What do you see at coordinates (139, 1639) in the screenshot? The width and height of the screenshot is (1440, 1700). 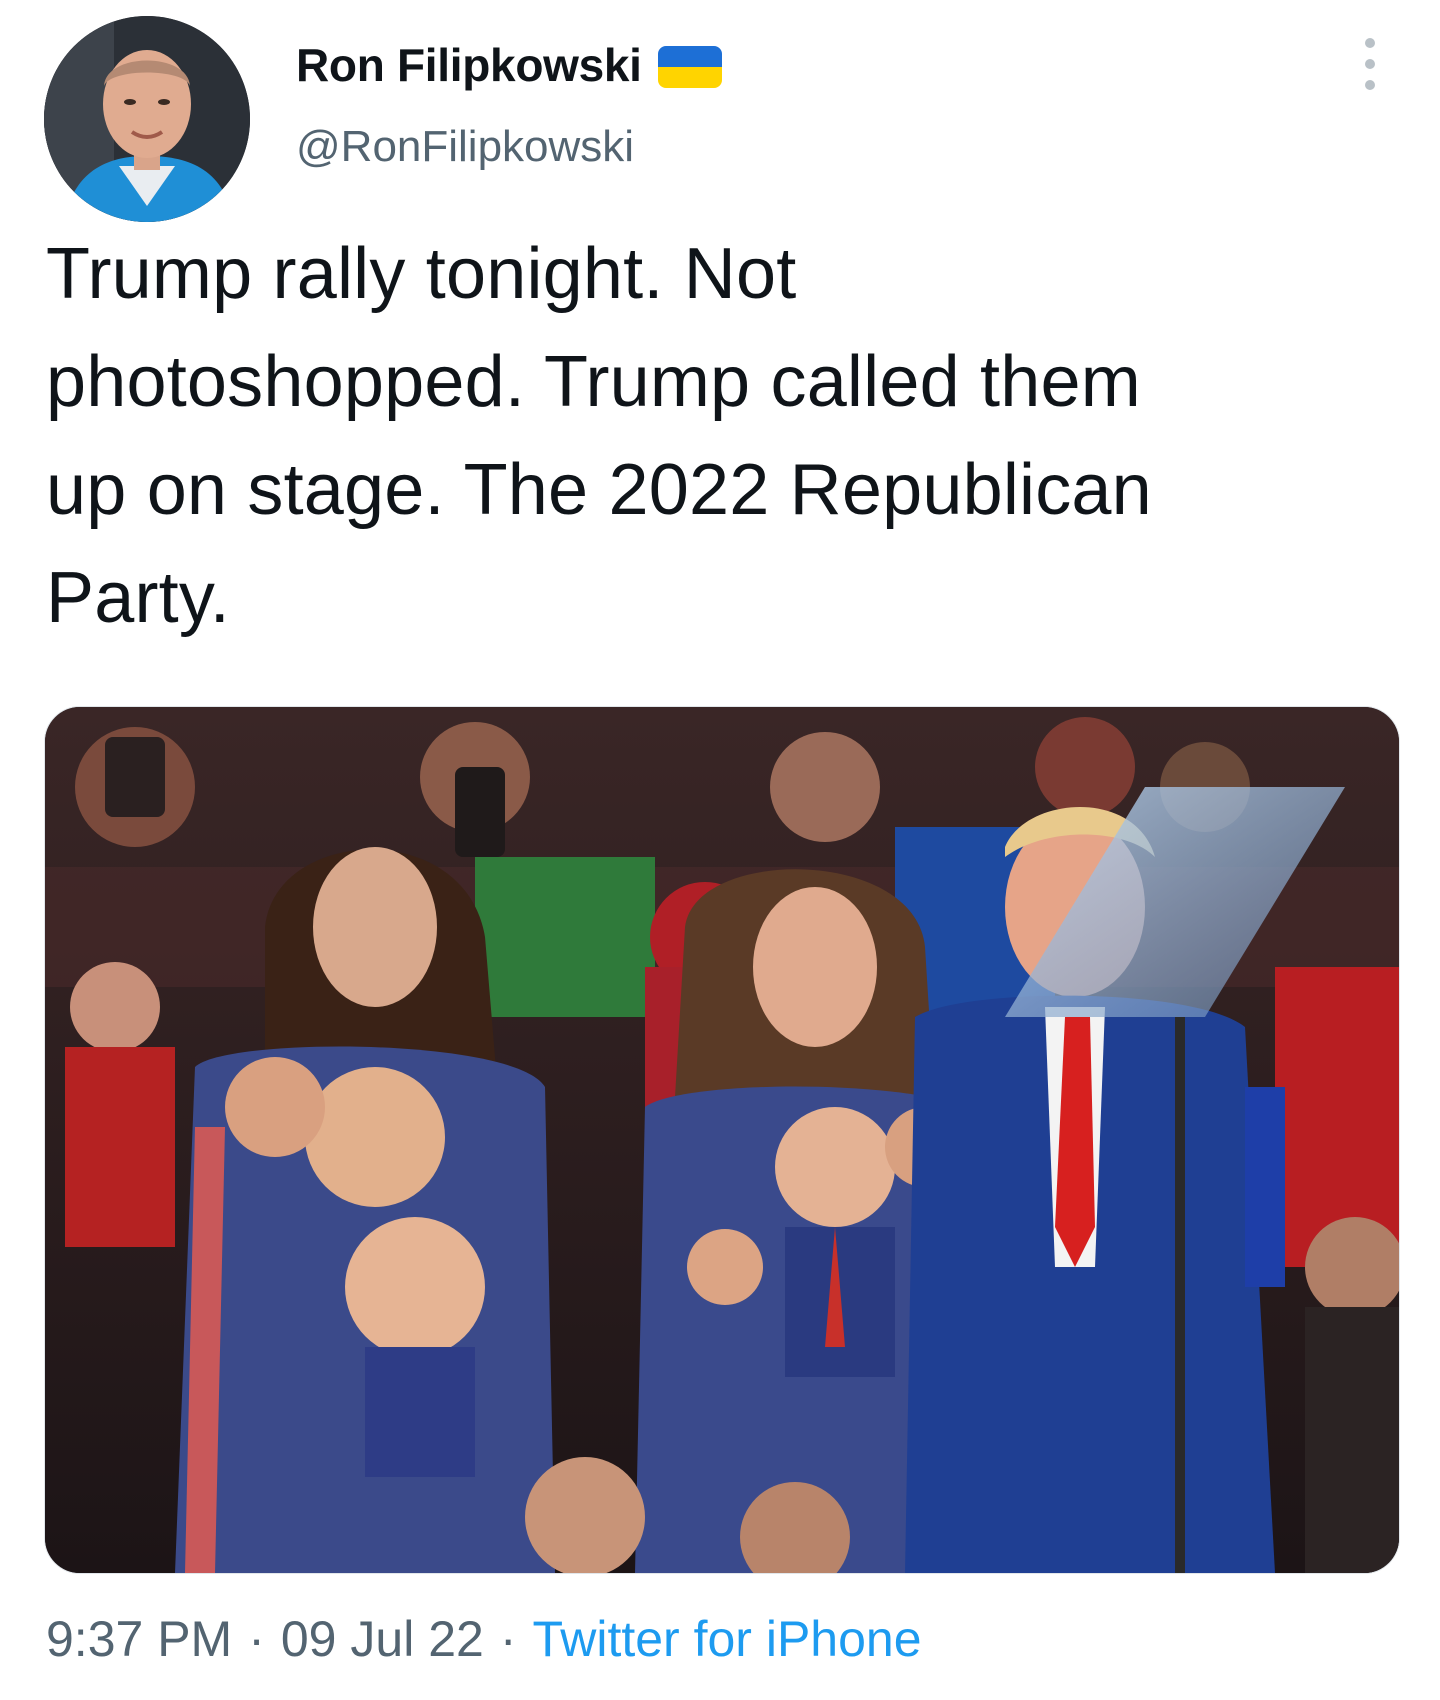 I see `tweet-time: 9:37 PM` at bounding box center [139, 1639].